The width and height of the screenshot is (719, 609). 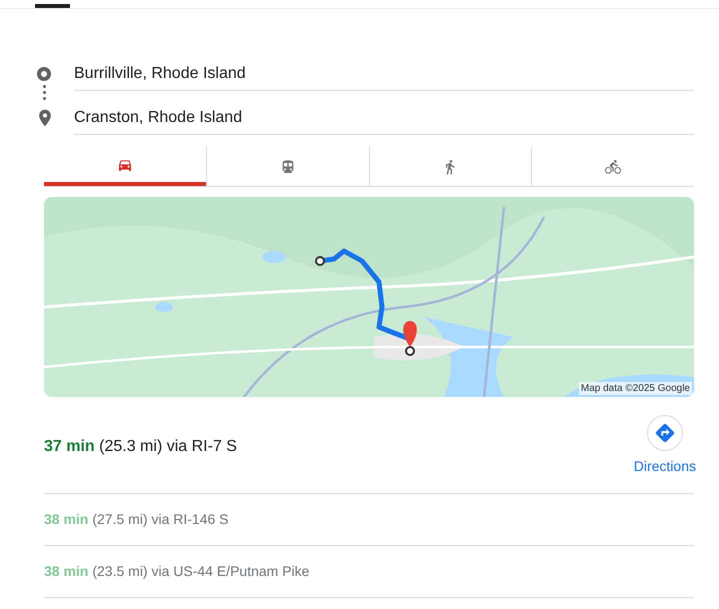 I want to click on bicycle-icon, so click(x=613, y=166).